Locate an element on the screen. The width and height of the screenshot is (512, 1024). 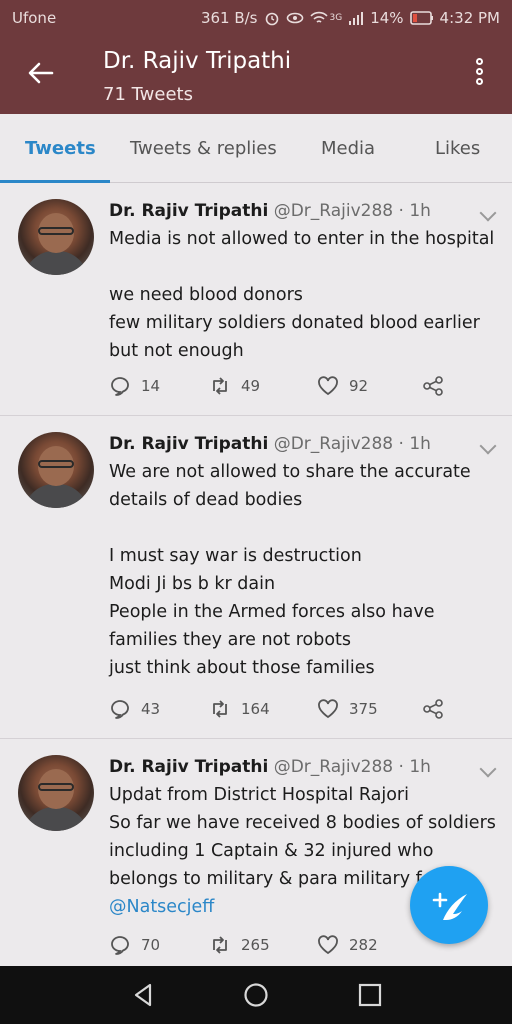
status-icons: 361 B/s 3G 14% 4:32 PM is located at coordinates (350, 18).